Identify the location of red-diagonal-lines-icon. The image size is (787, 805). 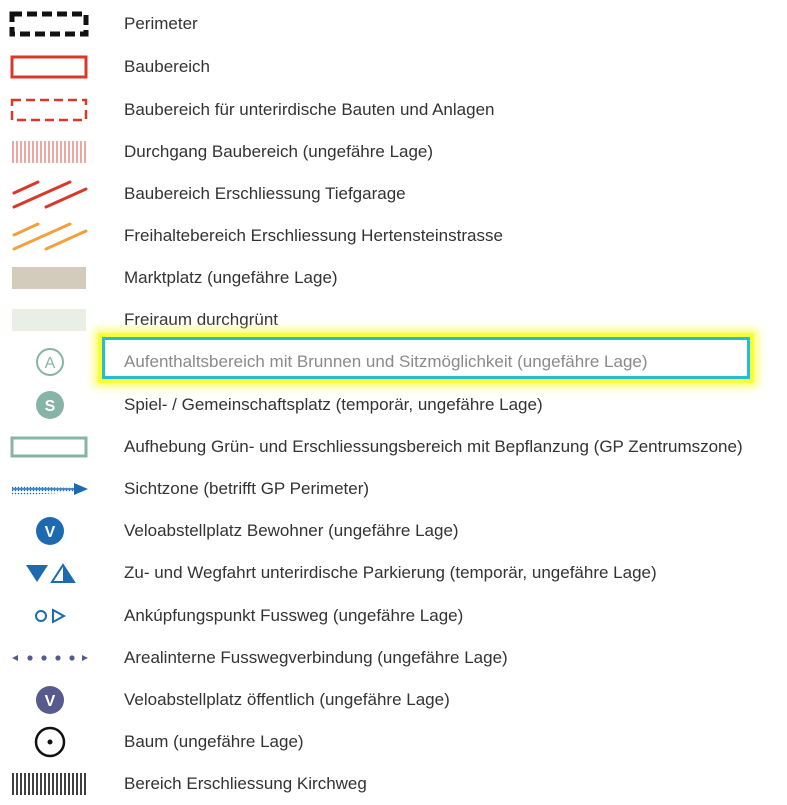
(50, 194).